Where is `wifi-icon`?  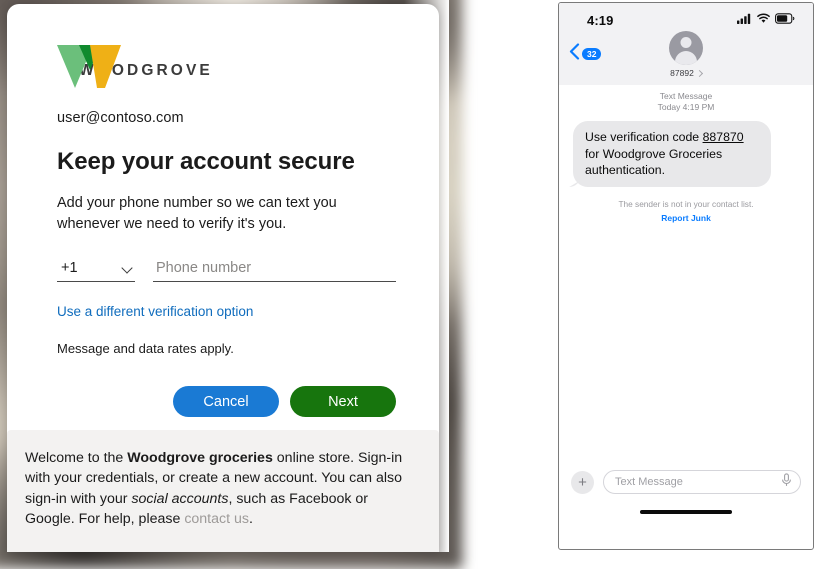
wifi-icon is located at coordinates (763, 20).